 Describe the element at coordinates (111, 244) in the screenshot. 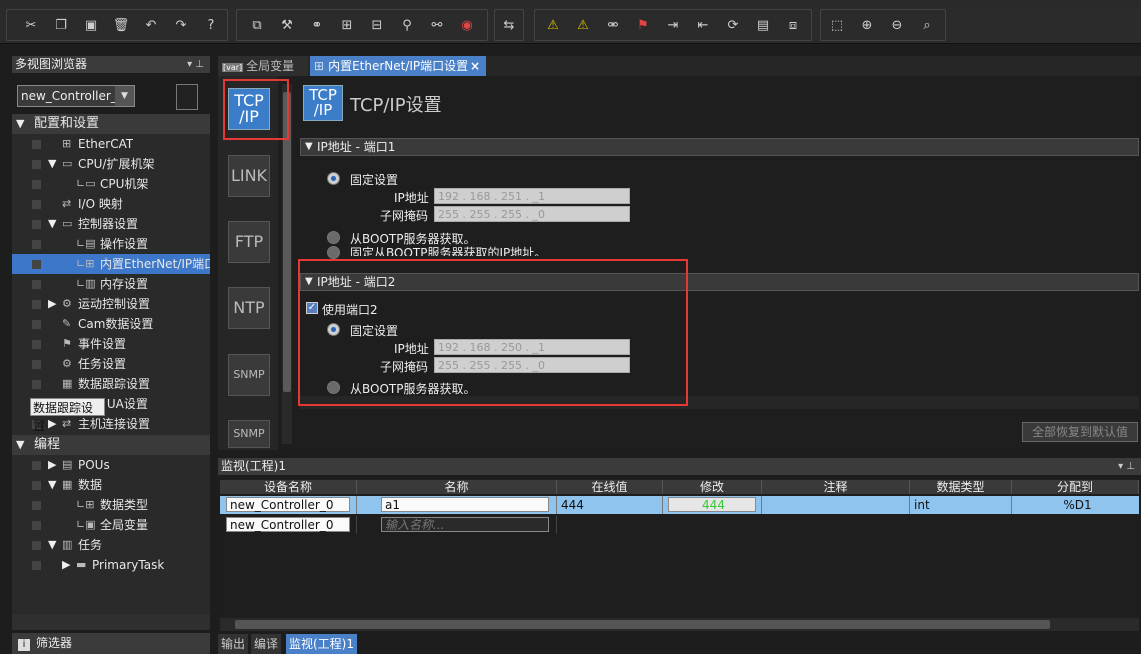

I see `tree-item: ∟▤ 操作设置` at that location.